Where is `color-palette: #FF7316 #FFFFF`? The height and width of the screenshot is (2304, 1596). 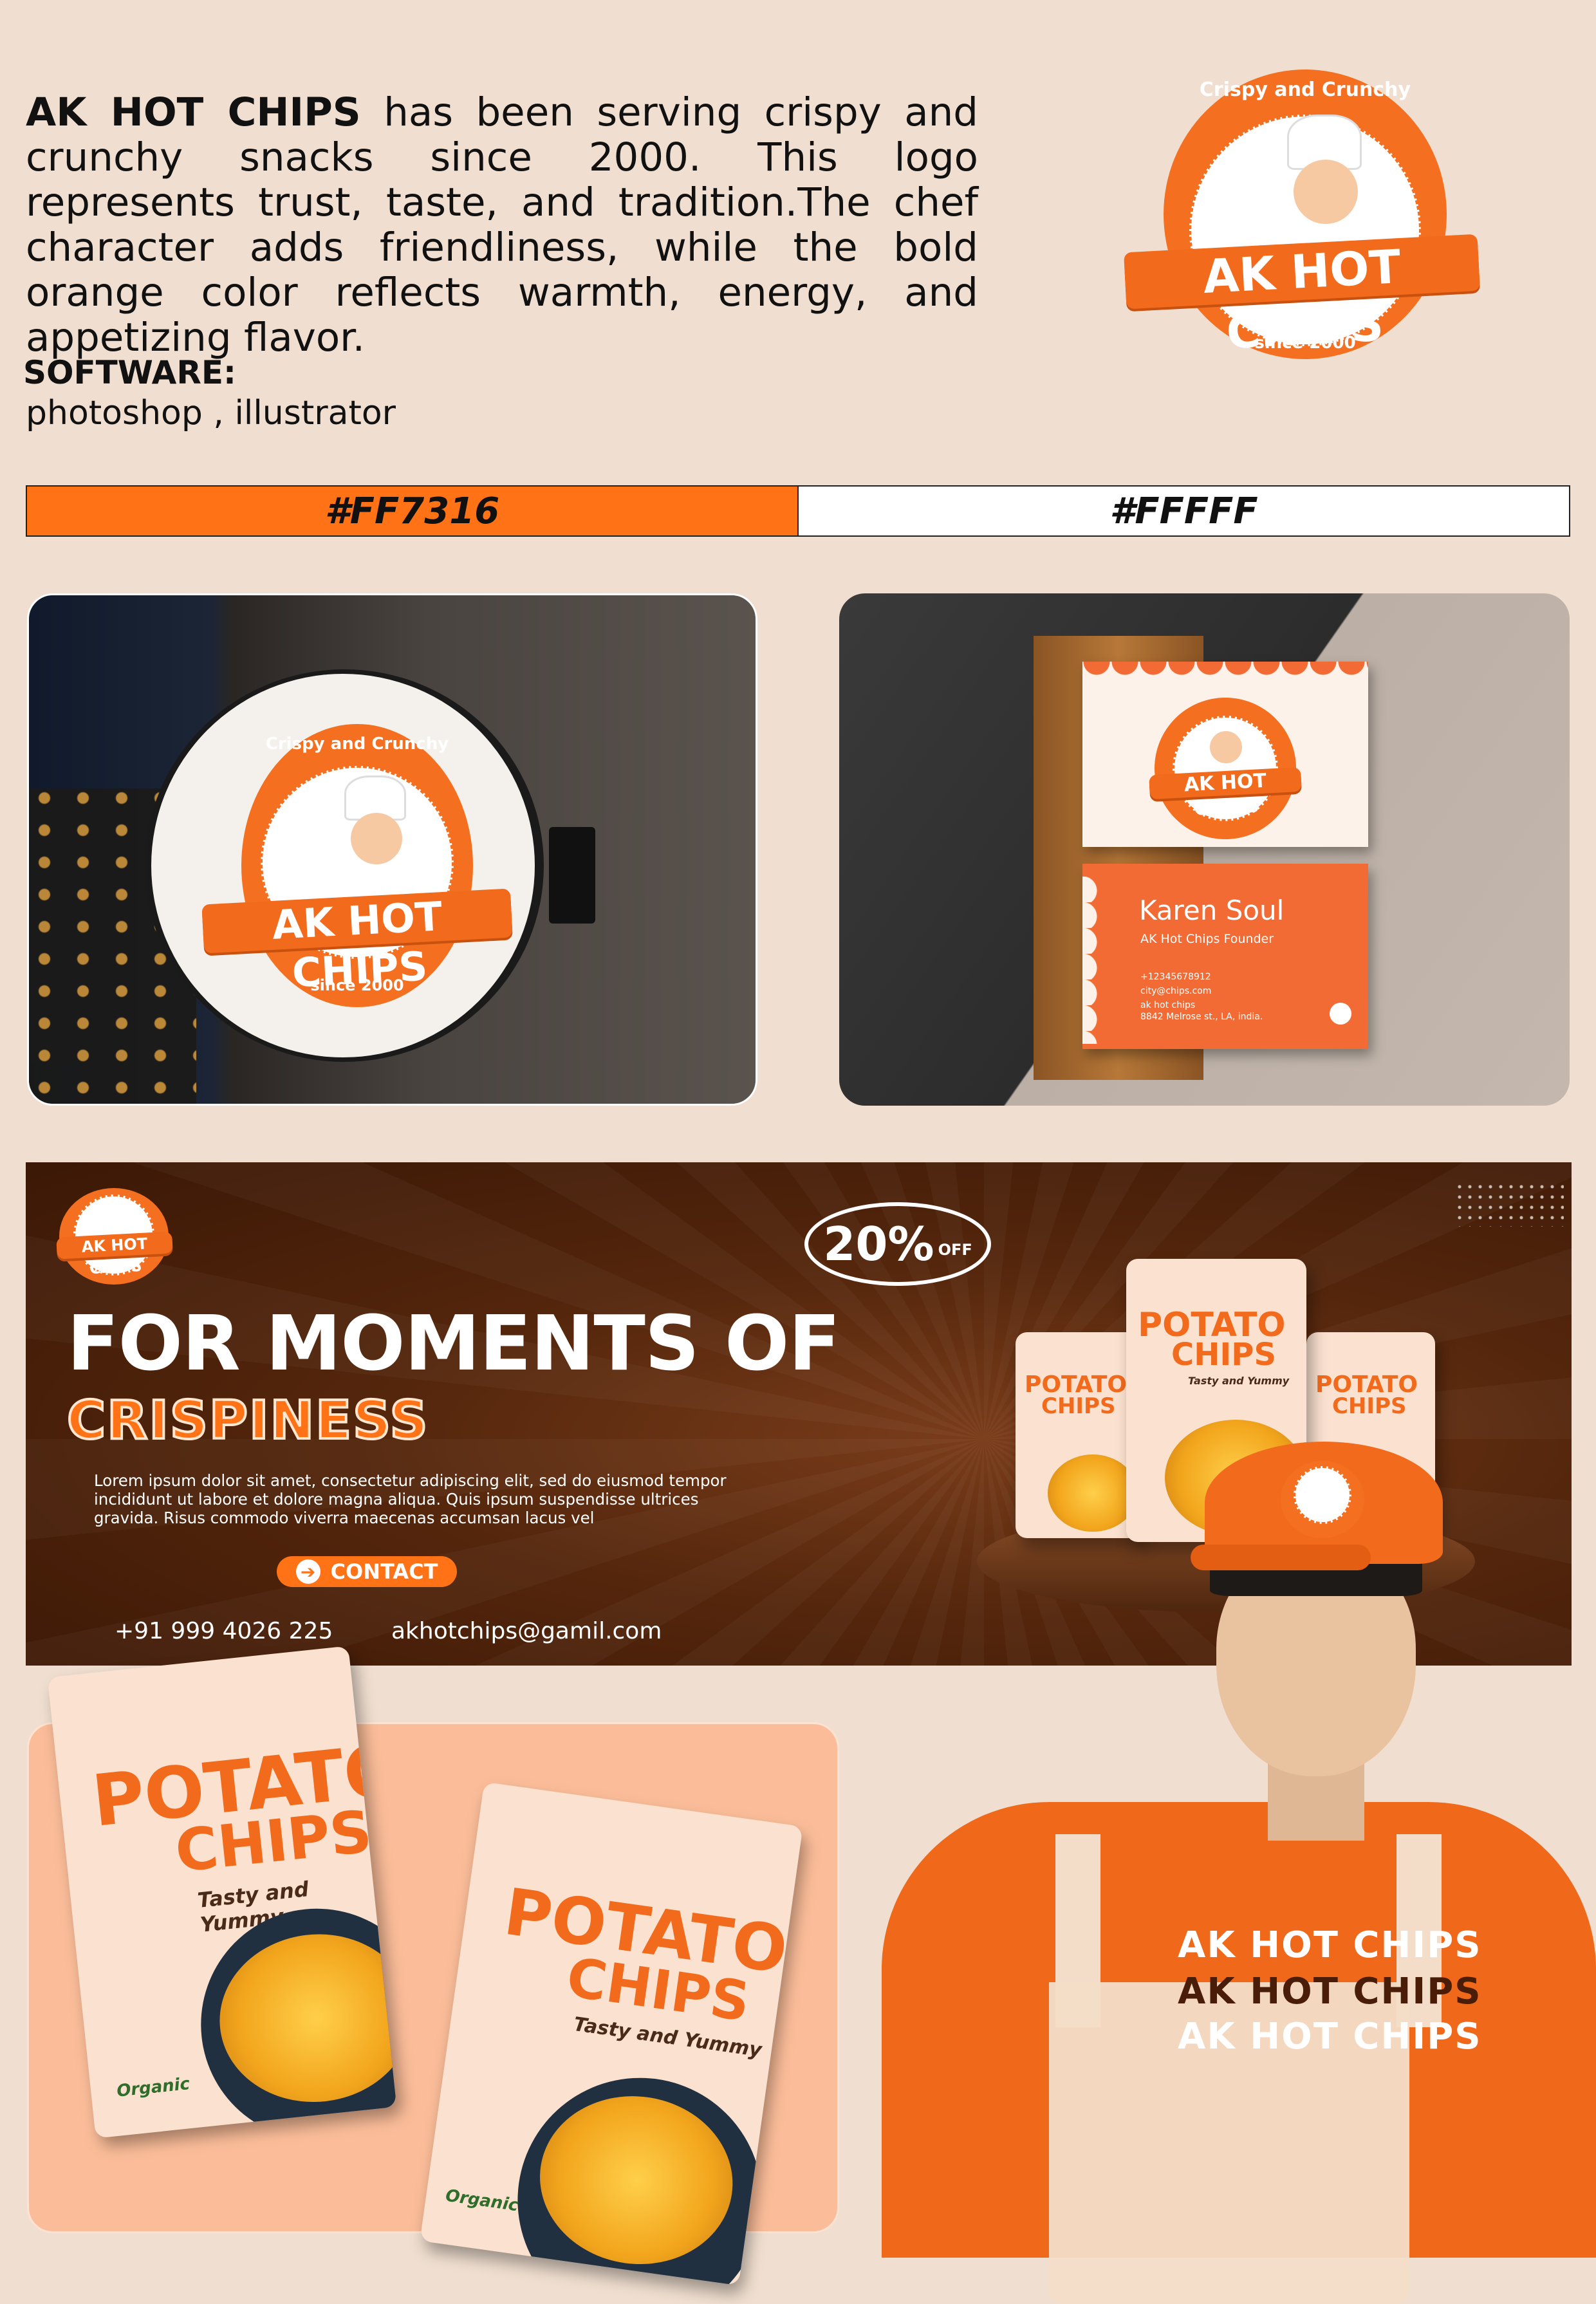
color-palette: #FF7316 #FFFFF is located at coordinates (798, 511).